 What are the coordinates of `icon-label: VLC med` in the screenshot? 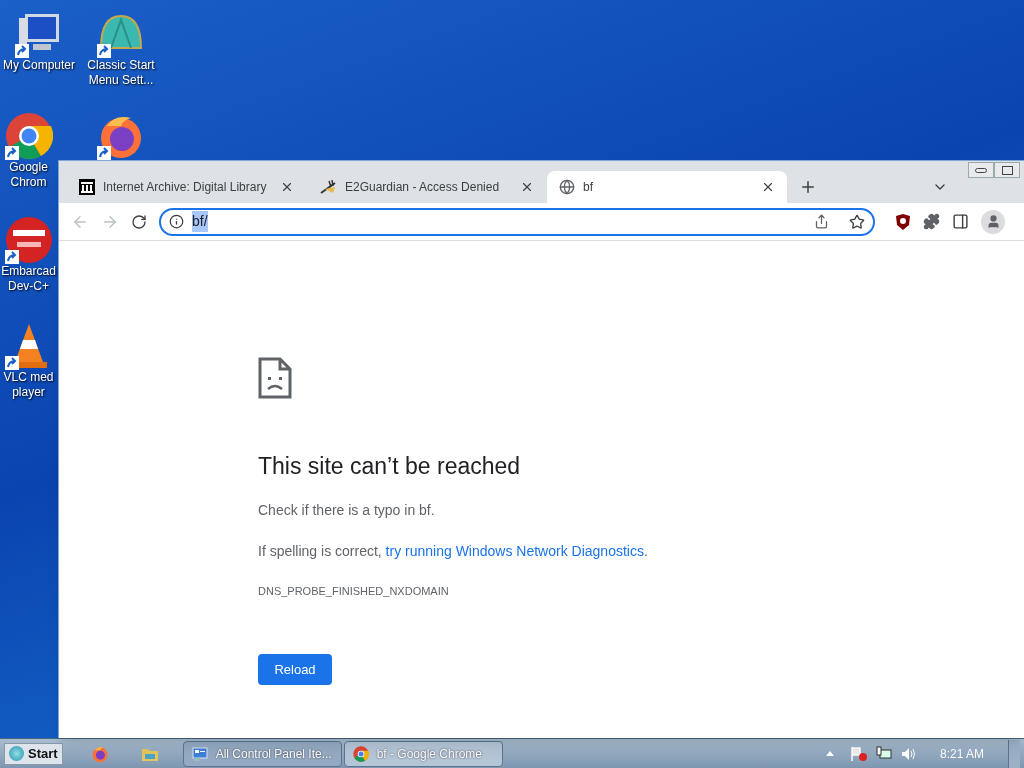 It's located at (28, 377).